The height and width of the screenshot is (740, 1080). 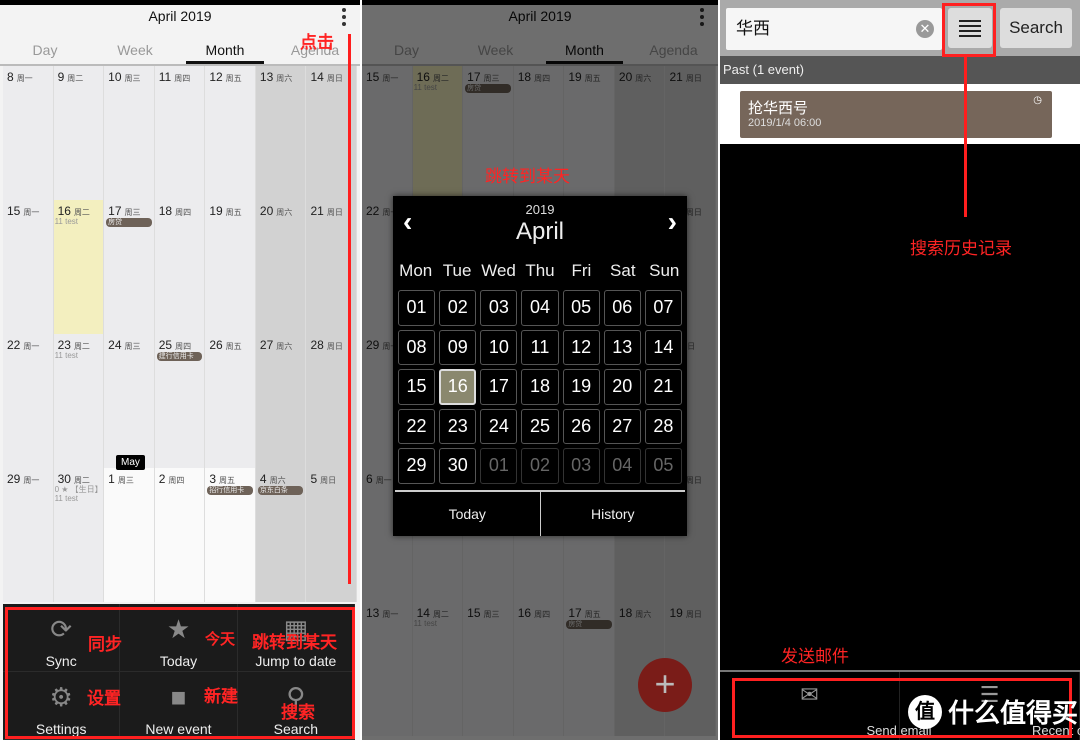 I want to click on picker-day: 28, so click(x=663, y=426).